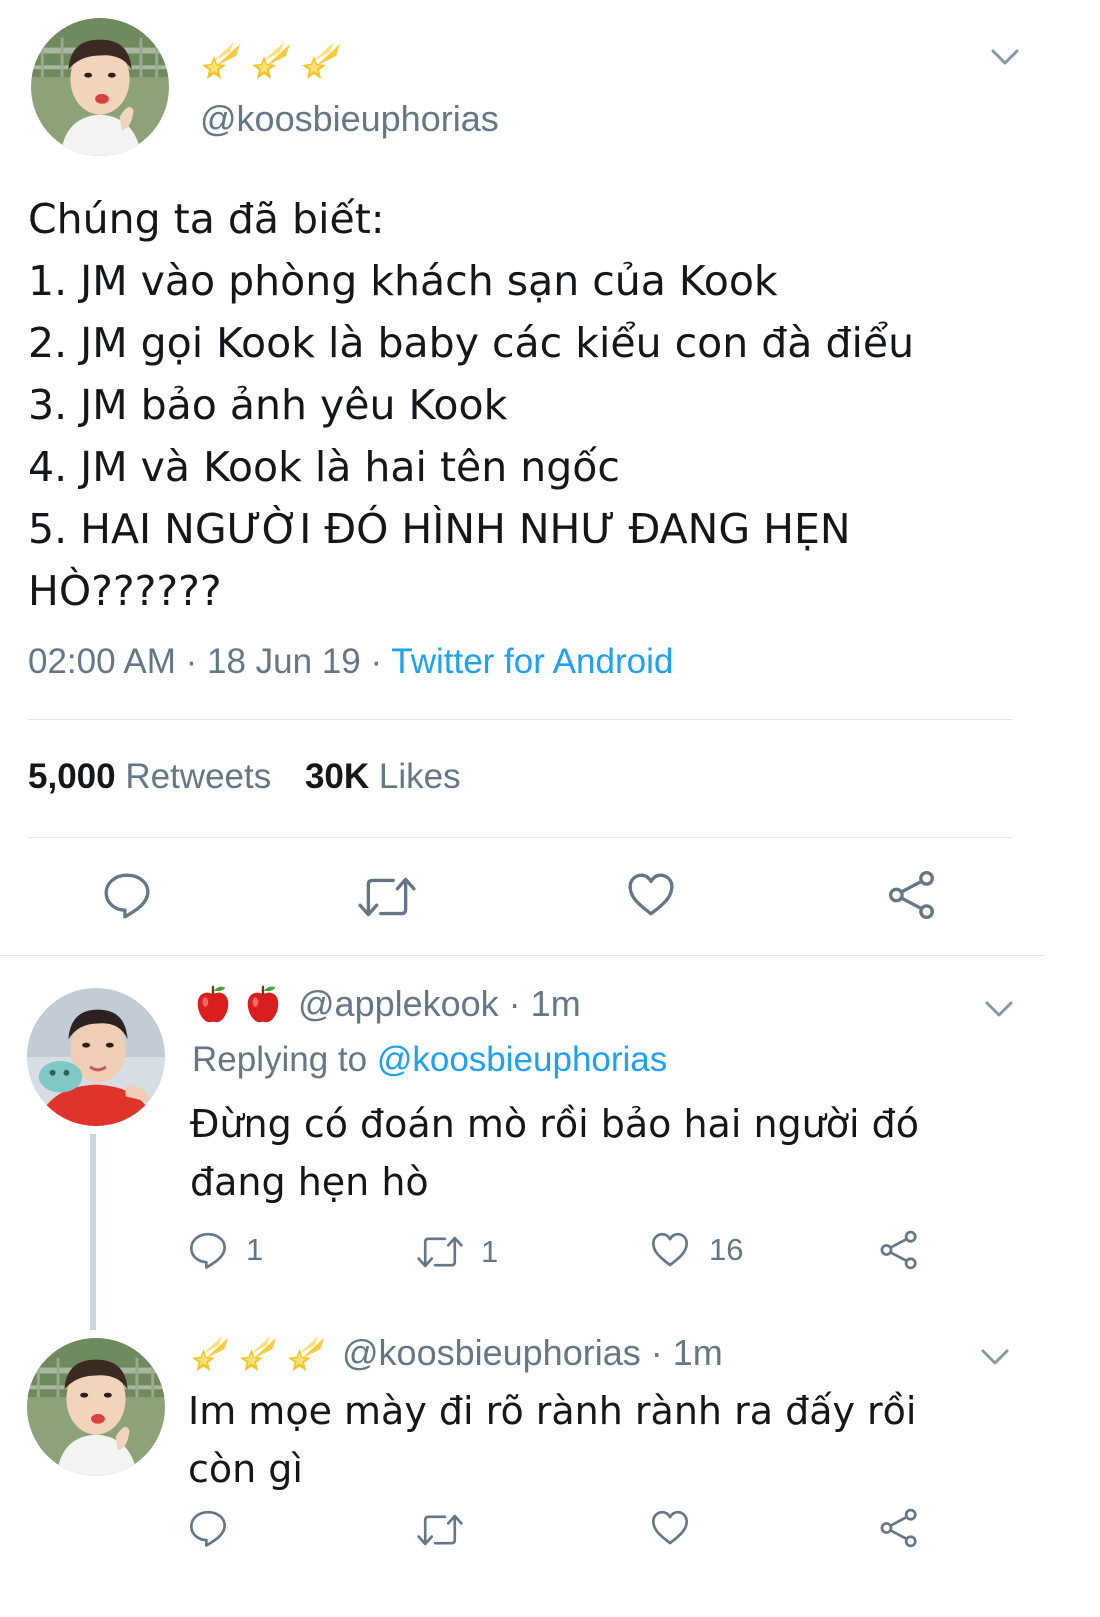 The width and height of the screenshot is (1100, 1617). What do you see at coordinates (491, 1353) in the screenshot?
I see `reply-handle: @koosbieuphorias` at bounding box center [491, 1353].